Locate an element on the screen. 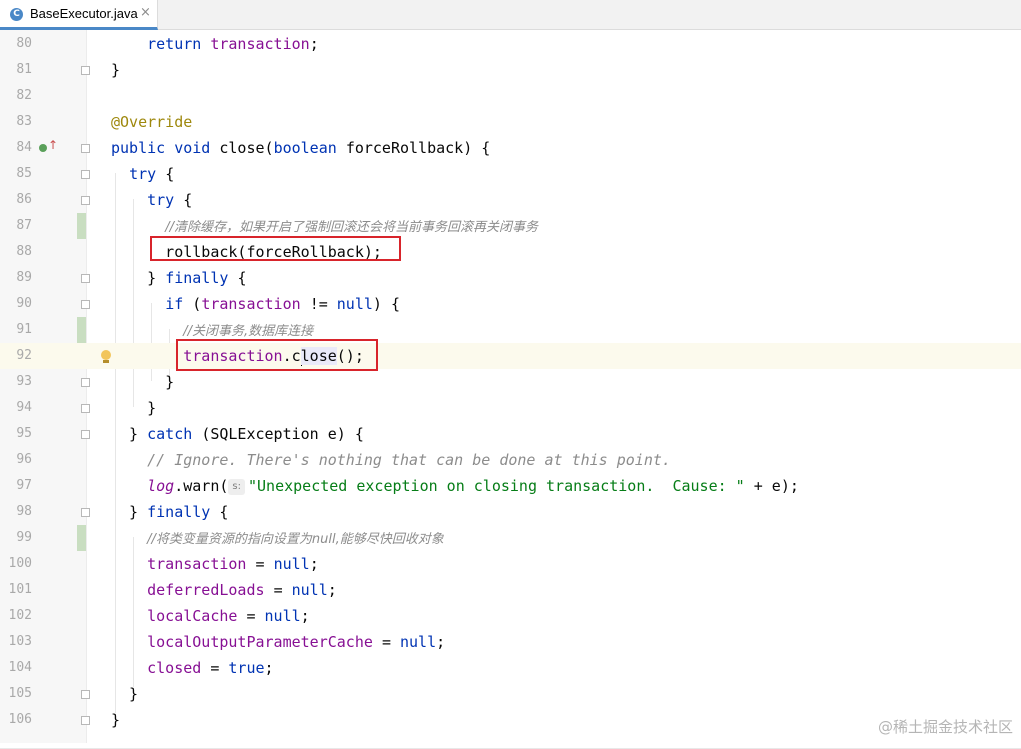 This screenshot has height=749, width=1021. code-line: 104 closed = true; is located at coordinates (510, 668).